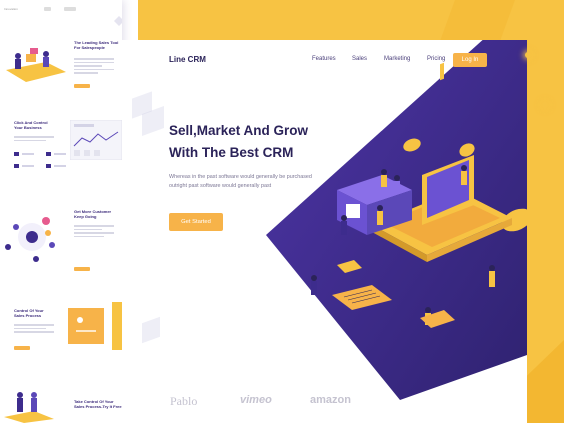 Image resolution: width=564 pixels, height=423 pixels. I want to click on nav-link-marketing: Marketing, so click(397, 59).